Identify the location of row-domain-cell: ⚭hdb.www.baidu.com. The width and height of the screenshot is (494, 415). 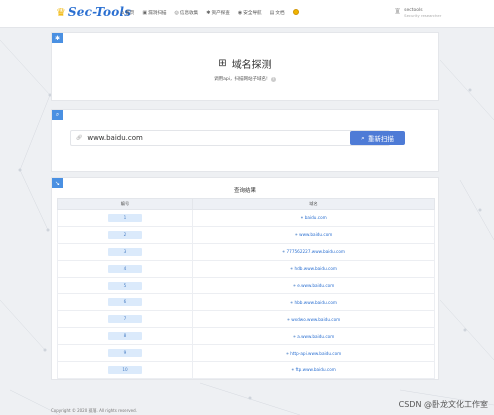
(313, 268).